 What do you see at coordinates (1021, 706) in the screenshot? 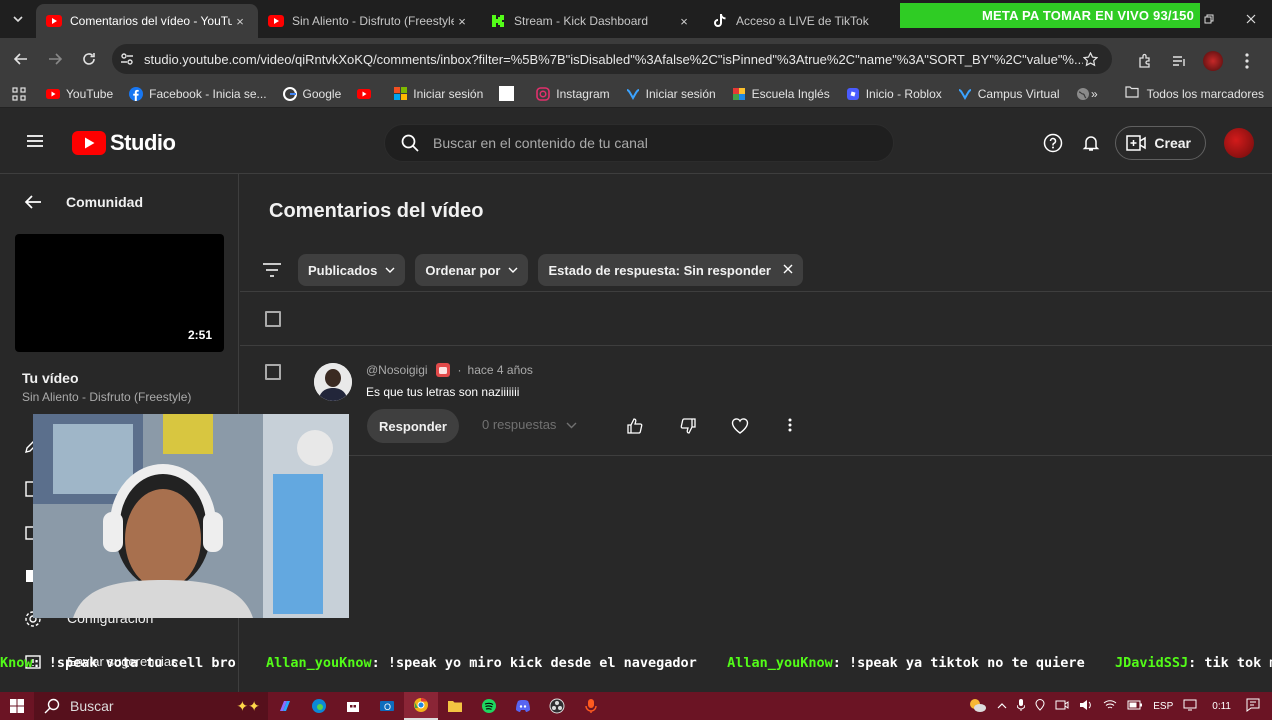
I see `microphone-icon` at bounding box center [1021, 706].